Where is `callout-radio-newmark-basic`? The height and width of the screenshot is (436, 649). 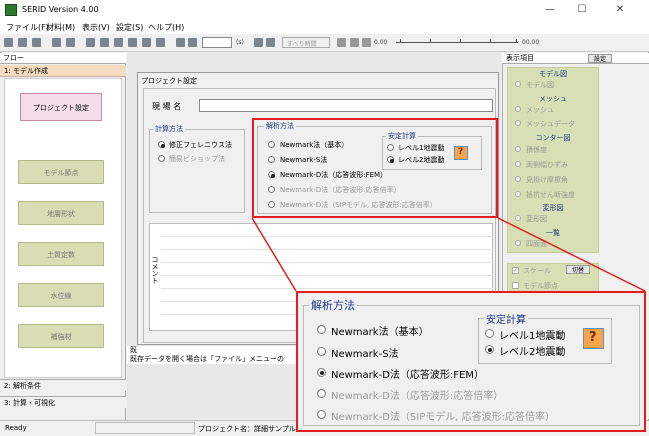
callout-radio-newmark-basic is located at coordinates (321, 329).